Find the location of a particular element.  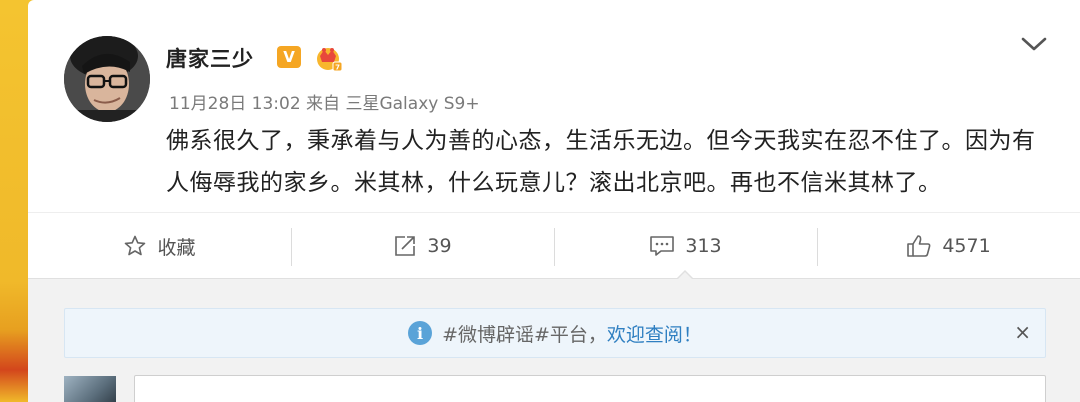

crown-icon: 7 is located at coordinates (328, 58).